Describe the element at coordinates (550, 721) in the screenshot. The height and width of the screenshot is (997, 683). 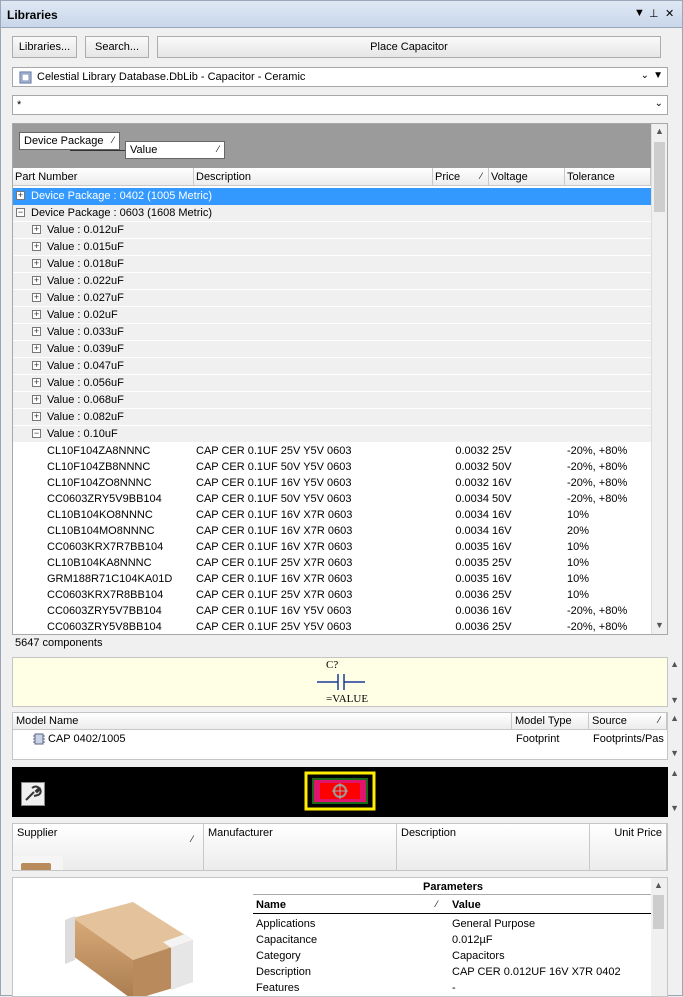
I see `col-model-type: Model Type` at that location.